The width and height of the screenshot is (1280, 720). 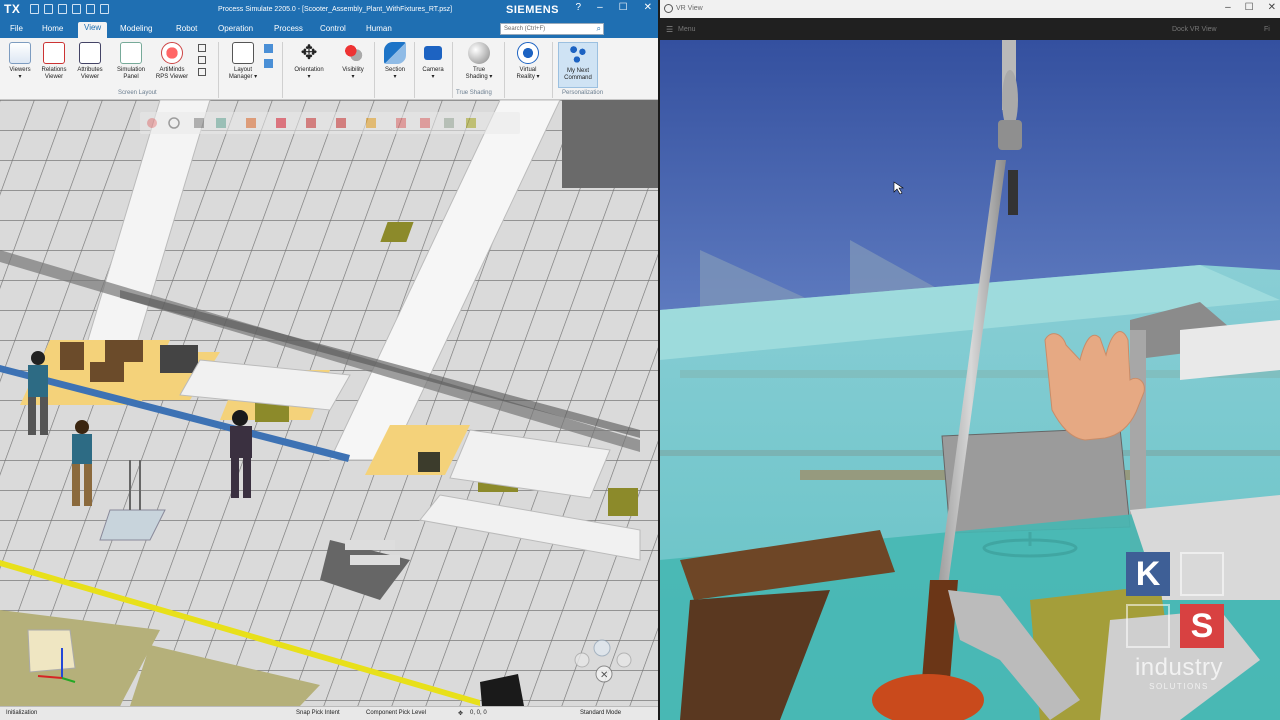 I want to click on save-icon, so click(x=34, y=9).